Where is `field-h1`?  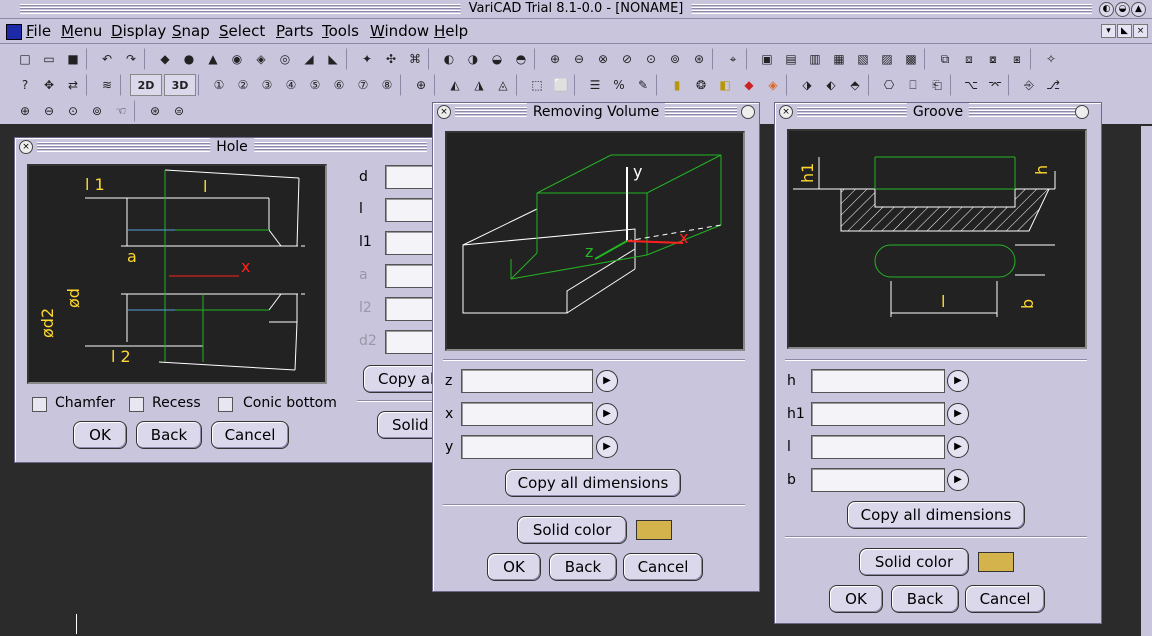
field-h1 is located at coordinates (878, 414).